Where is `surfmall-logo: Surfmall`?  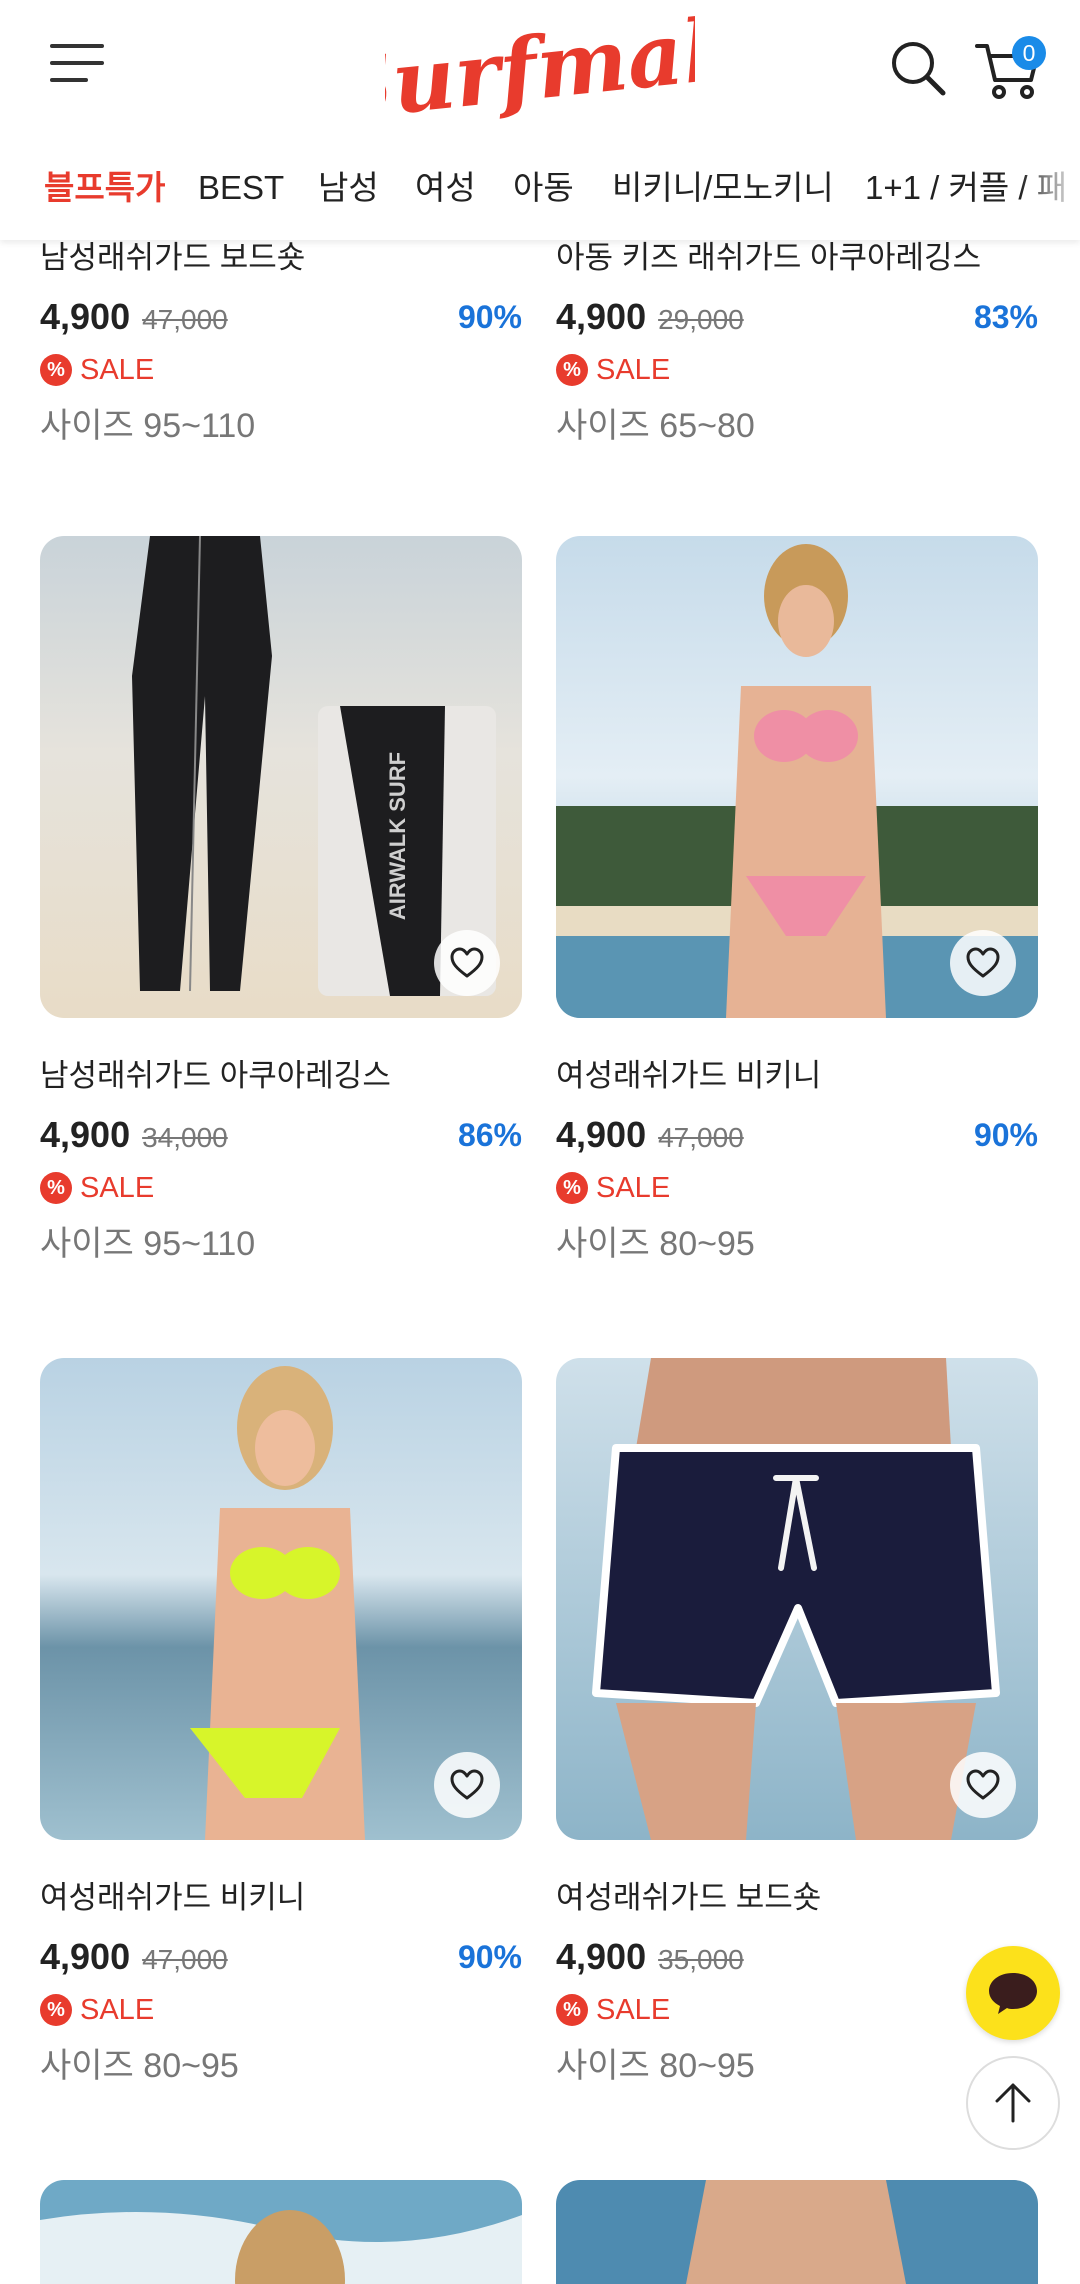 surfmall-logo: Surfmall is located at coordinates (540, 68).